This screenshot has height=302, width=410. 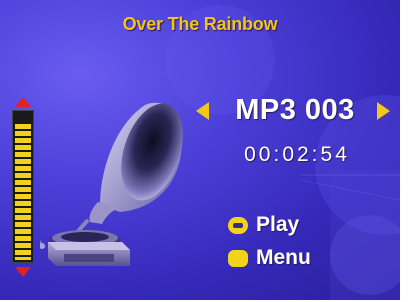 I want to click on menu-label: Menu, so click(x=283, y=257).